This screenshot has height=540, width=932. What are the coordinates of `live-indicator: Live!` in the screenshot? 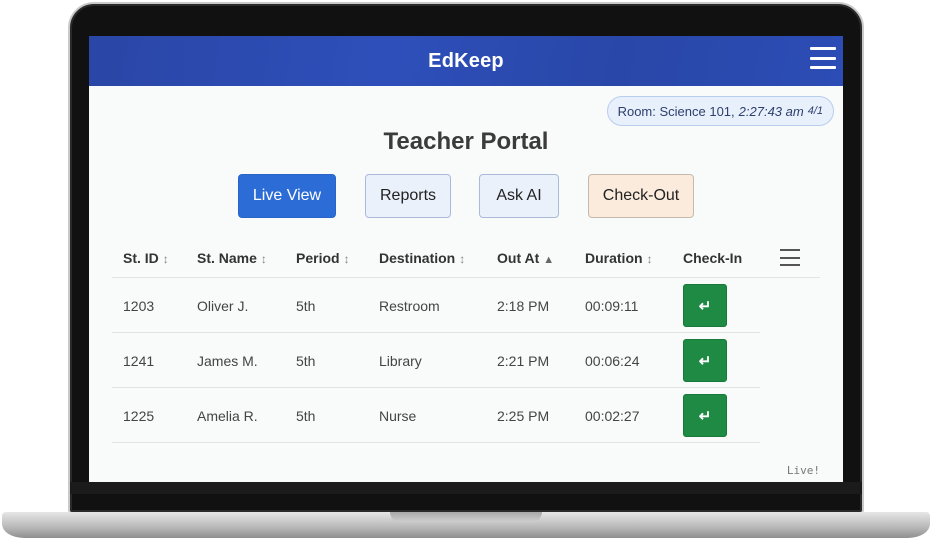 It's located at (803, 470).